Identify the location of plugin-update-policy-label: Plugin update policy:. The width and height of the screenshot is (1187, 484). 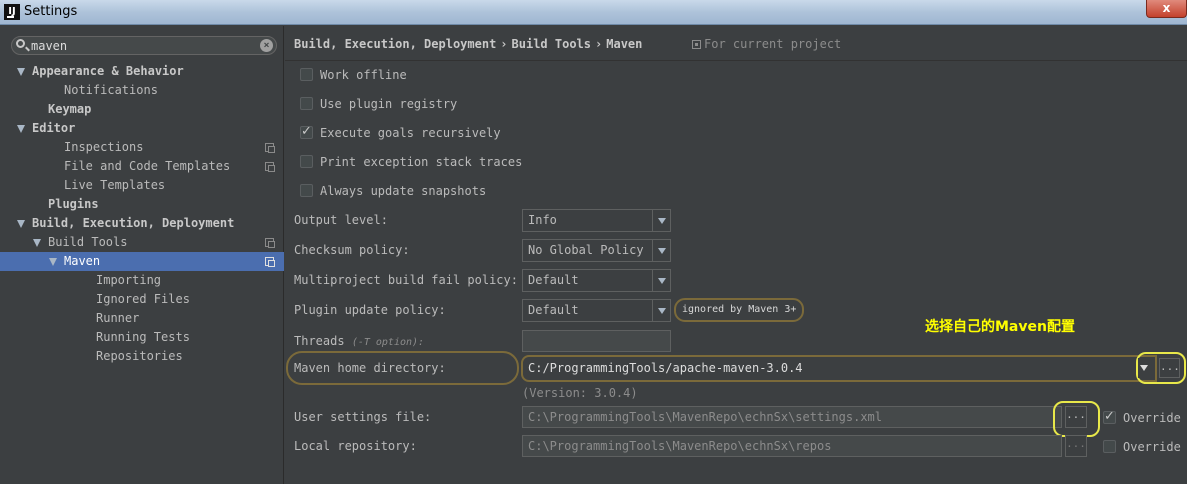
(370, 310).